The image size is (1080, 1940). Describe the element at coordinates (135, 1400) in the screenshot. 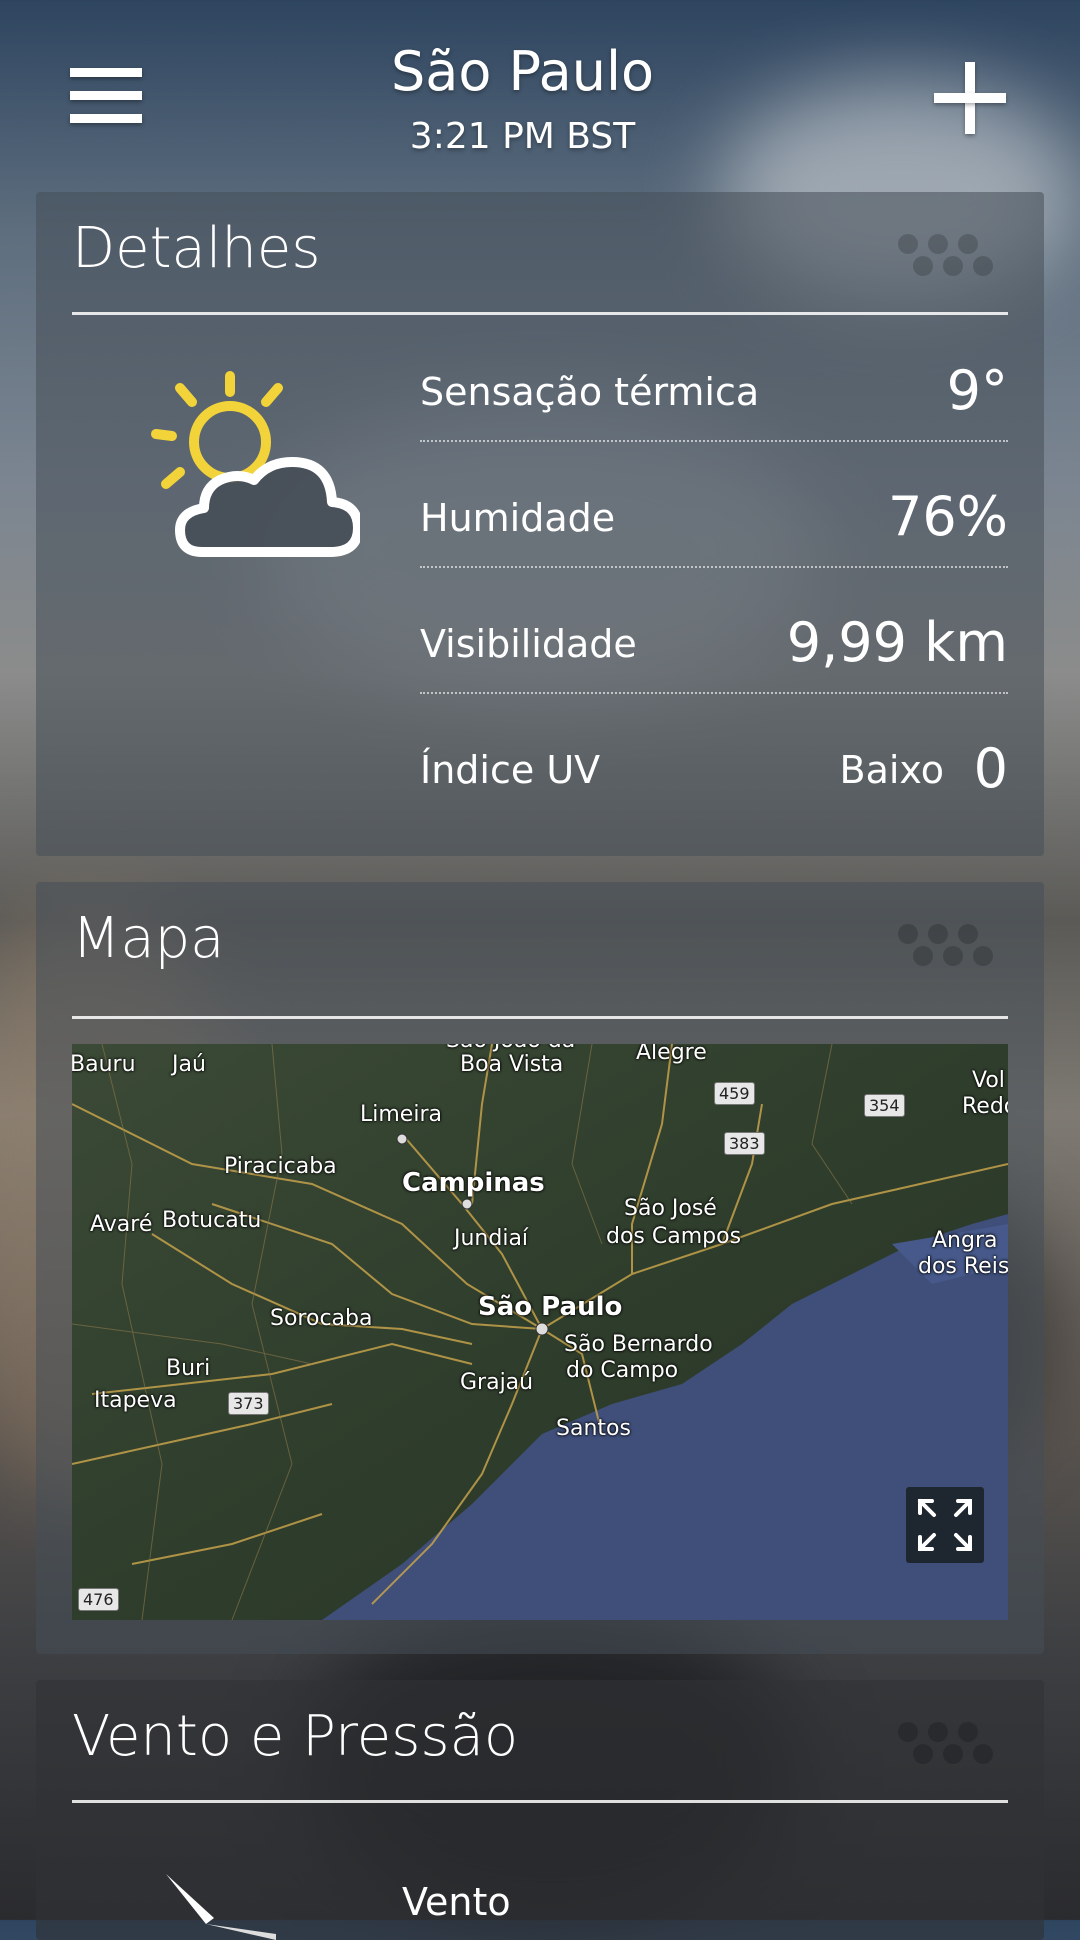

I see `map-place-label: Itapeva` at that location.